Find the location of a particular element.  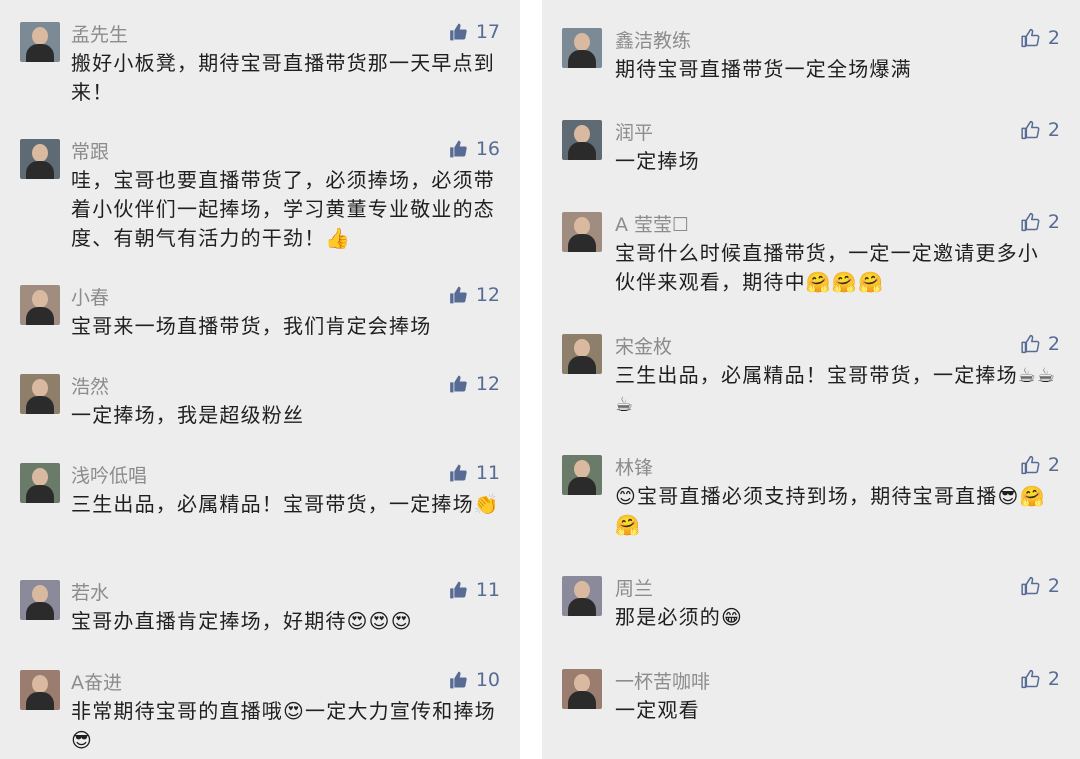

comment-text: 😊宝哥直播必须支持到场，期待宝哥直播😎🤗🤗 is located at coordinates (830, 510).